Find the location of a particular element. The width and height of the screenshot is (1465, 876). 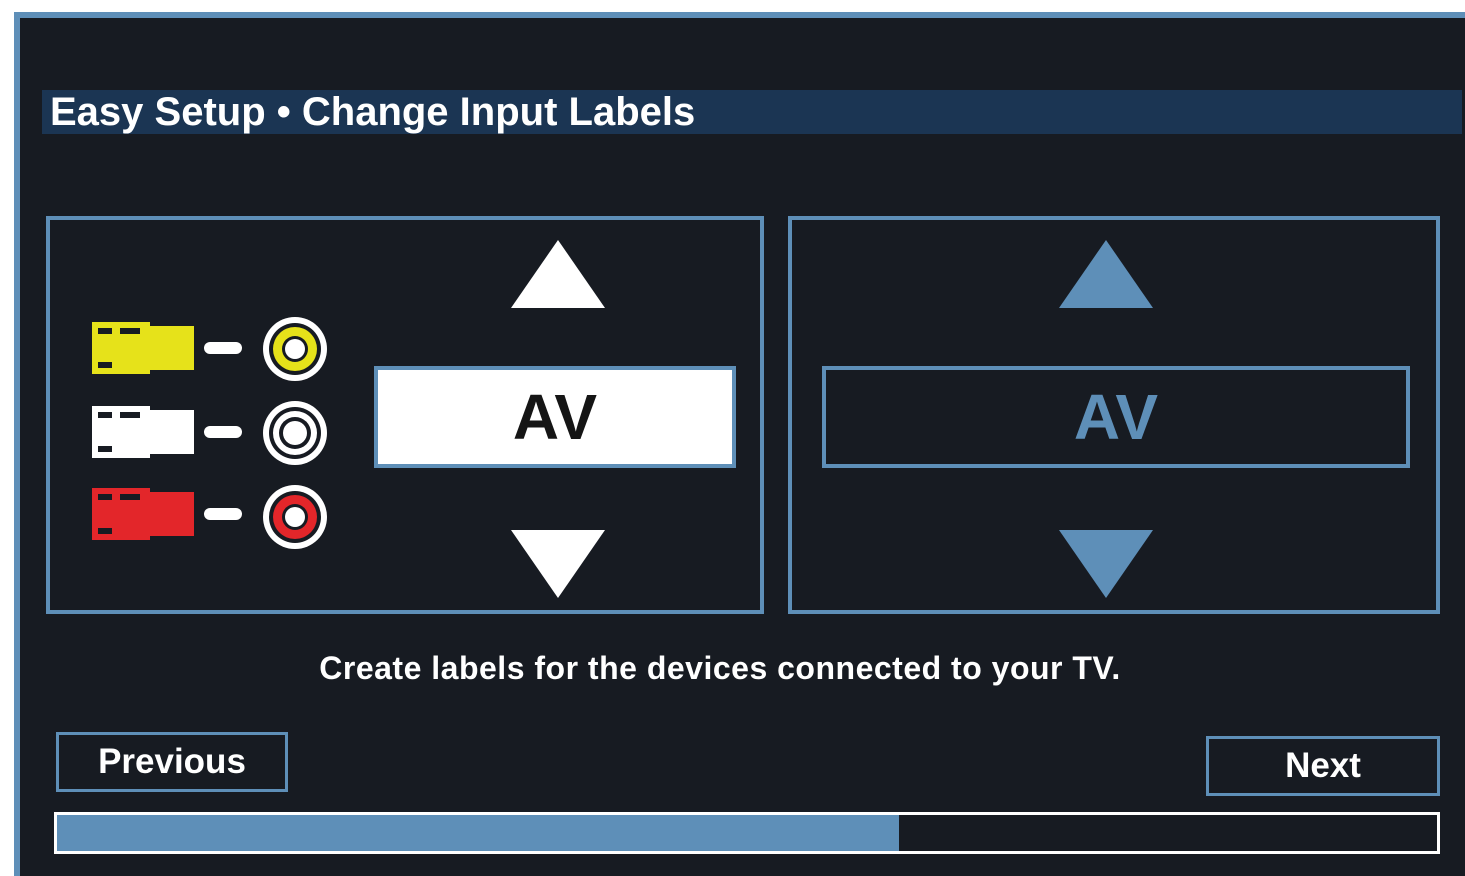

rca-white-plug-icon is located at coordinates (167, 432).